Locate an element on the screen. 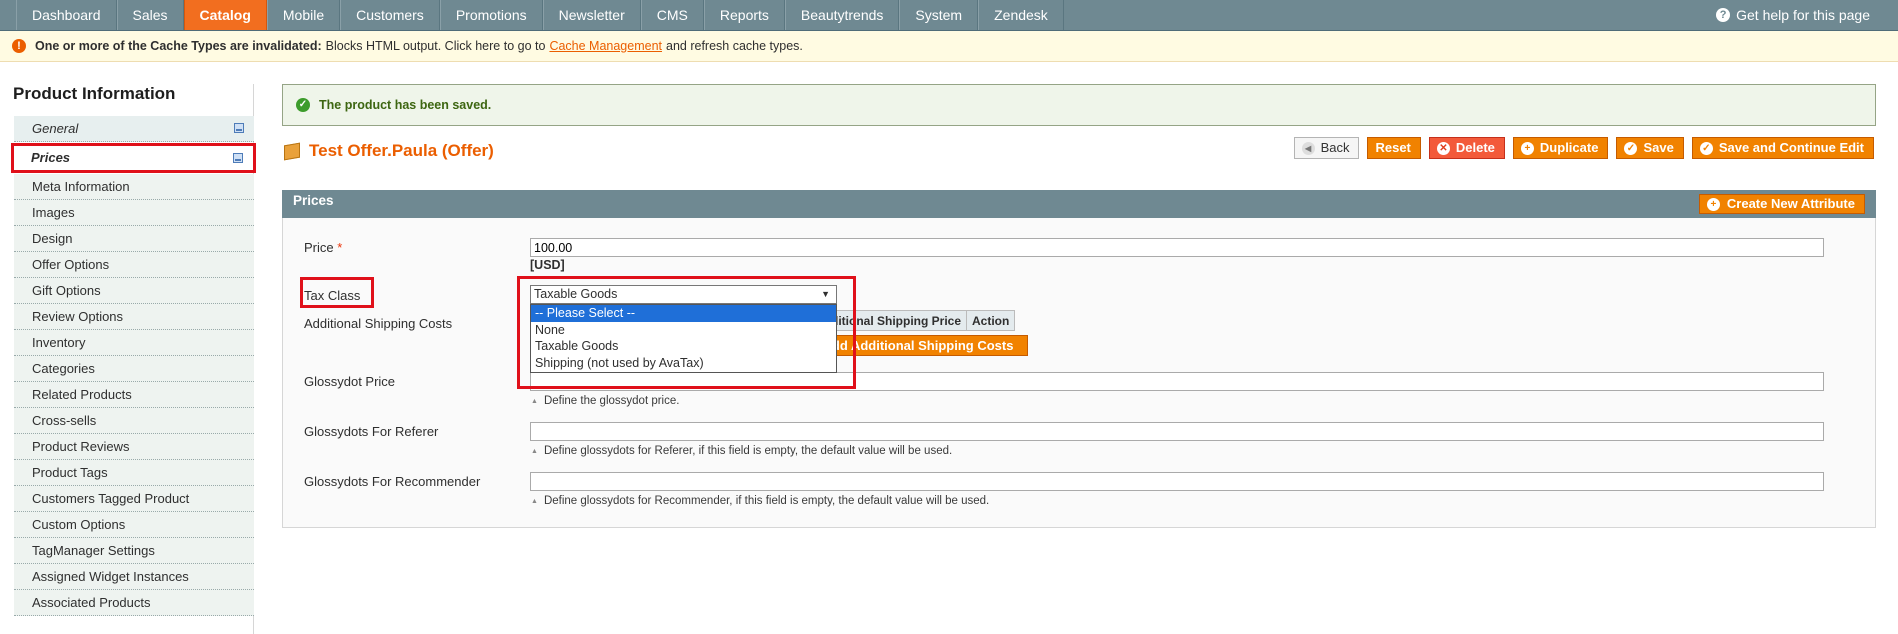 The image size is (1898, 634). tax-class-highlight is located at coordinates (337, 292).